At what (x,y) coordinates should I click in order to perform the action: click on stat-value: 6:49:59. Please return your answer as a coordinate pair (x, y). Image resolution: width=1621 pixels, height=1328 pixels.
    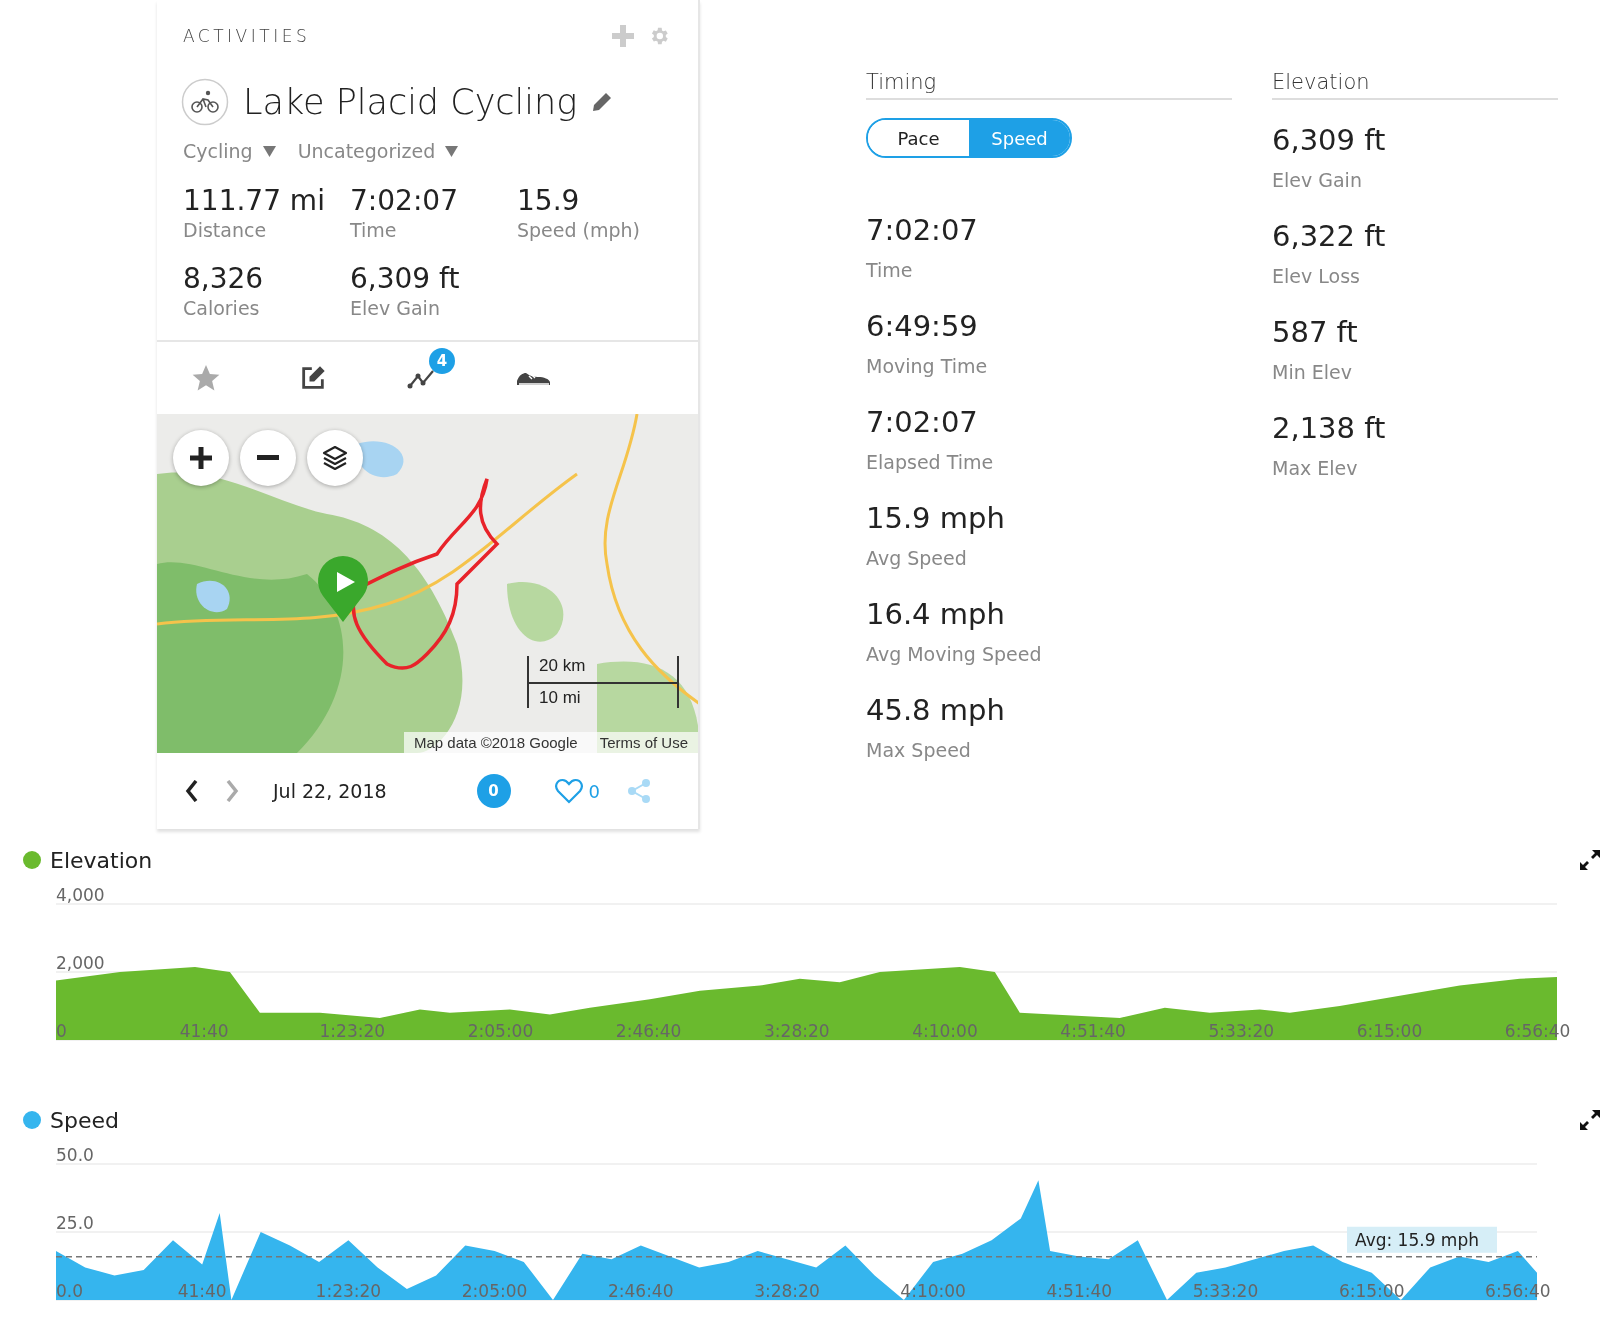
    Looking at the image, I should click on (922, 326).